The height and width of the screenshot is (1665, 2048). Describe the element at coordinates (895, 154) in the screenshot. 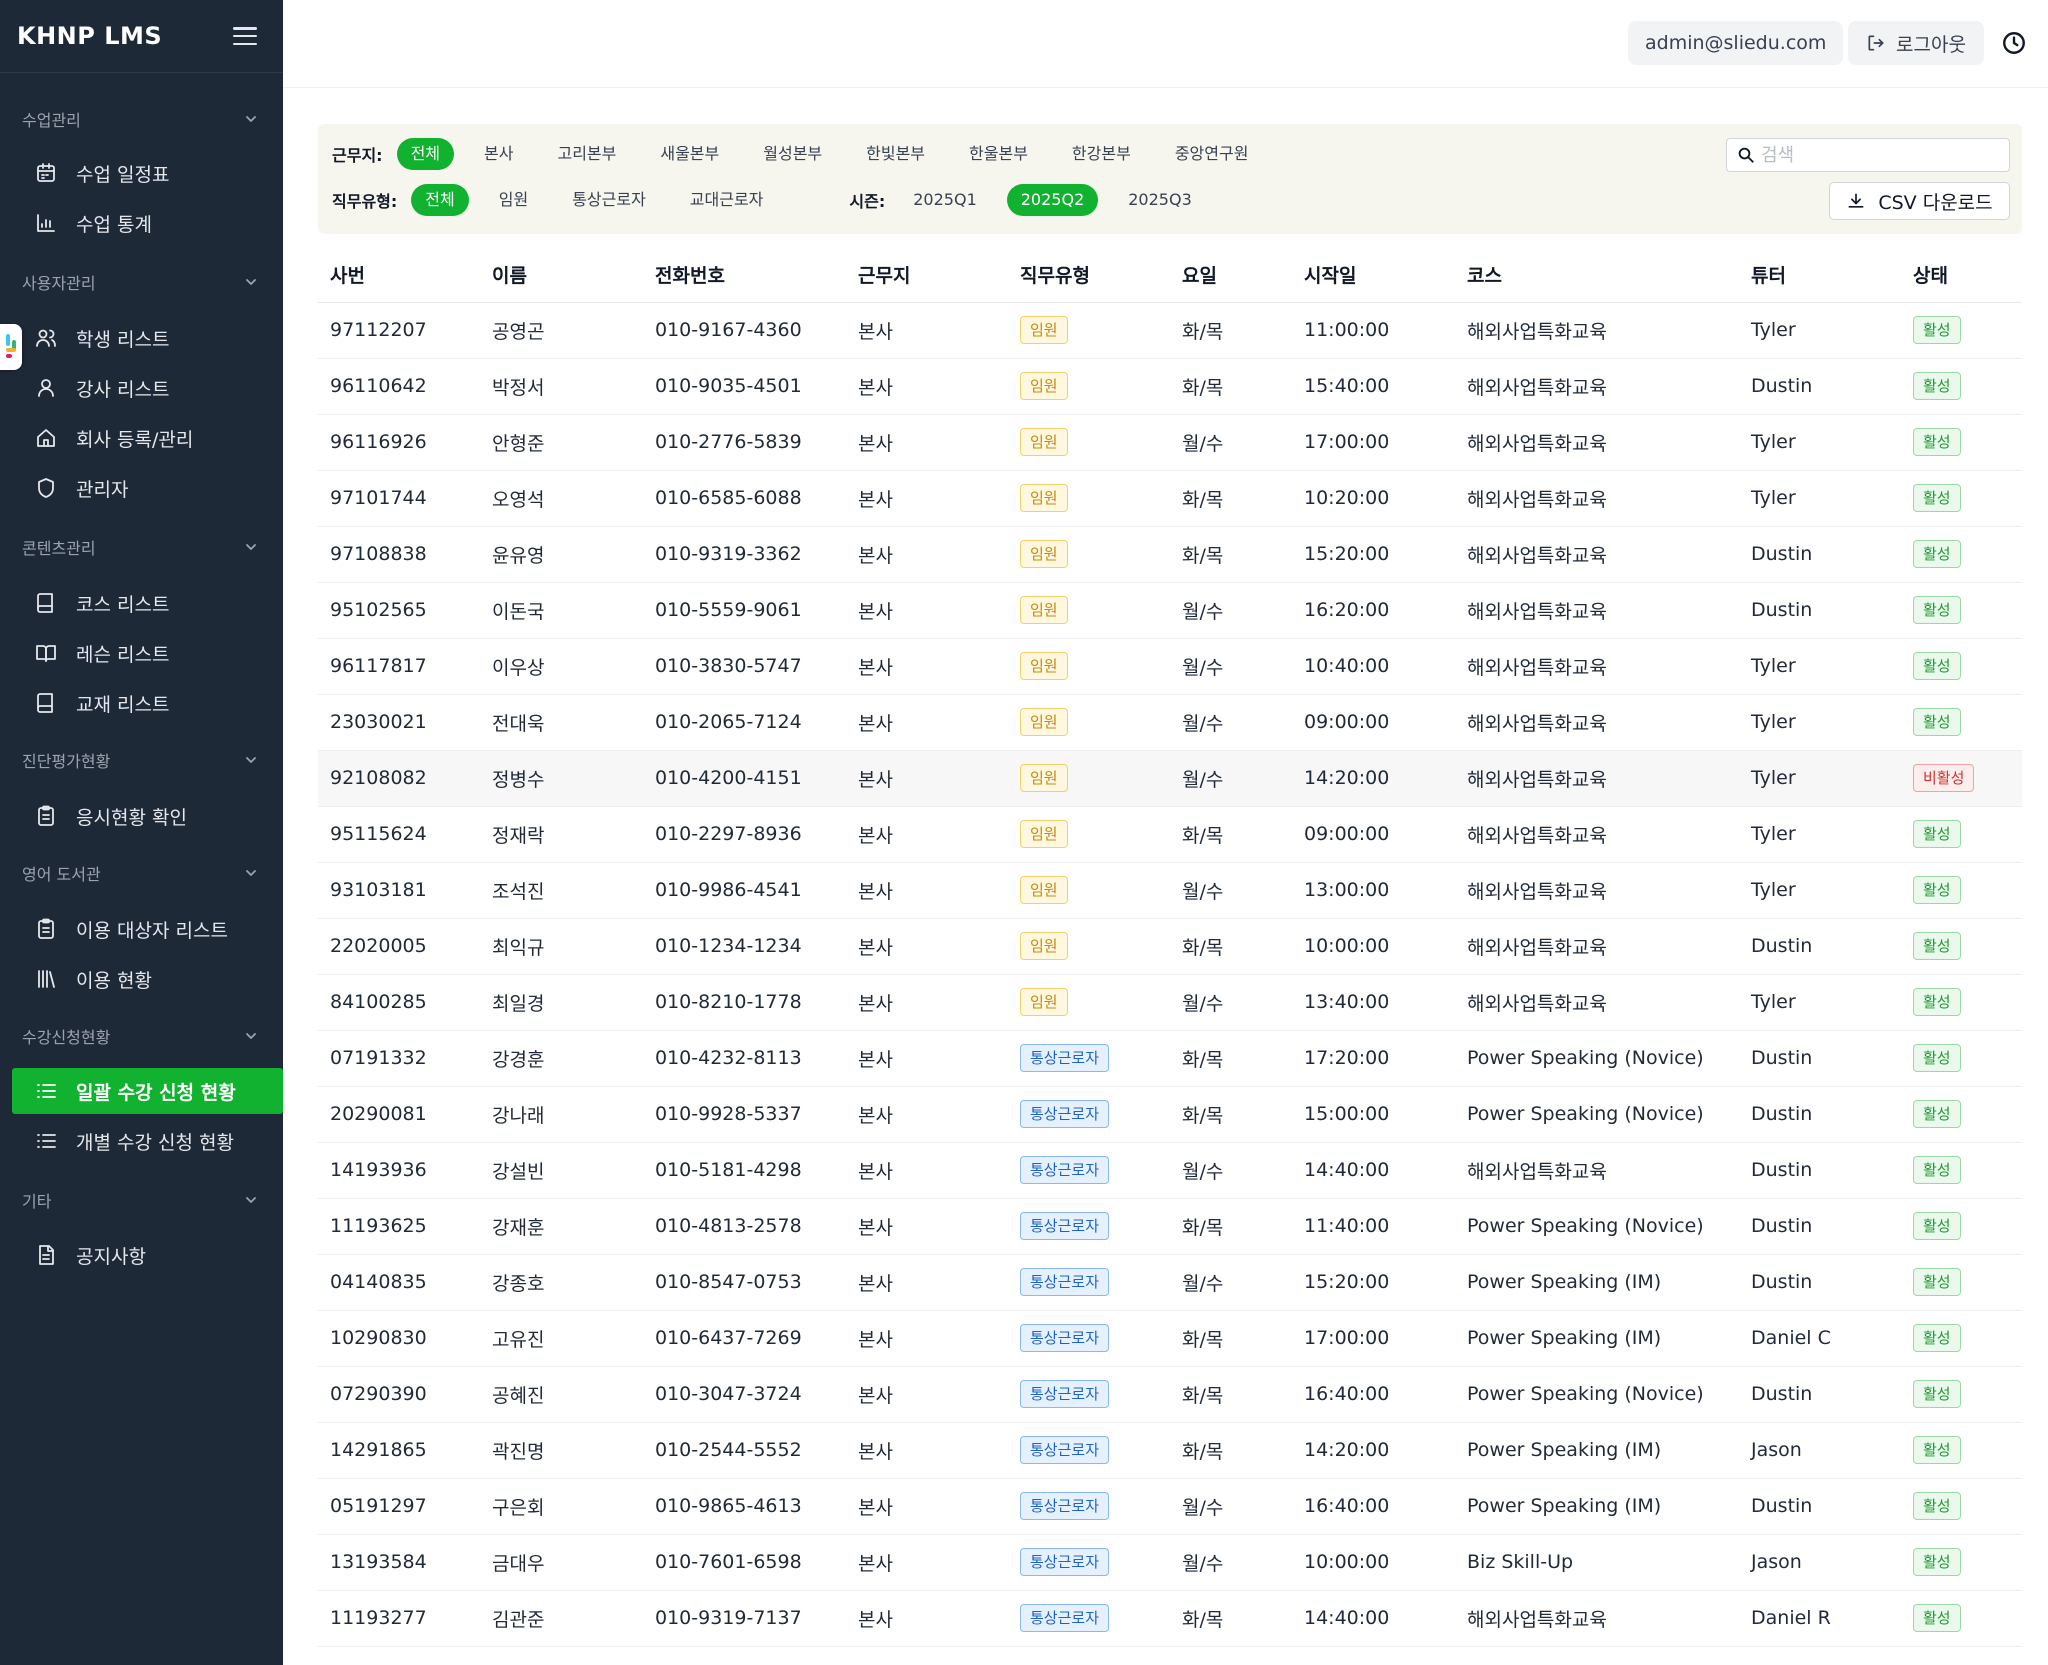

I see `location-chip: 한빛본부` at that location.